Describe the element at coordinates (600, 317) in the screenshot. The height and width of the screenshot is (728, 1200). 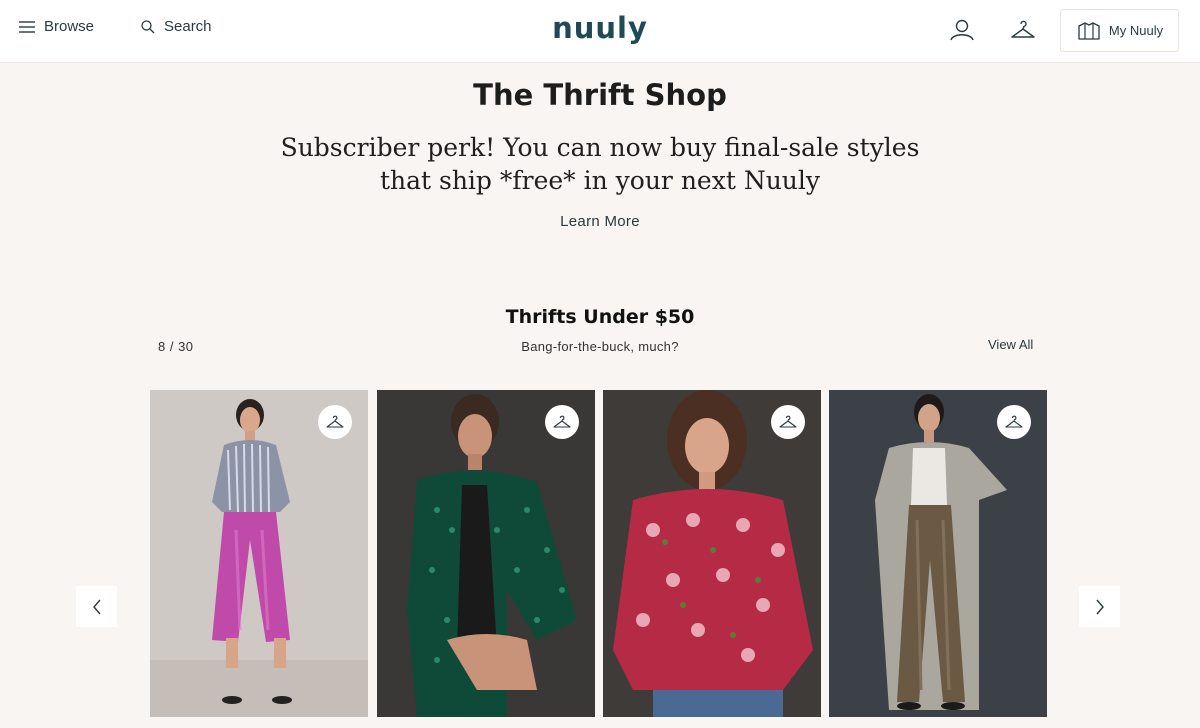
I see `section-title: Thrifts Under $50` at that location.